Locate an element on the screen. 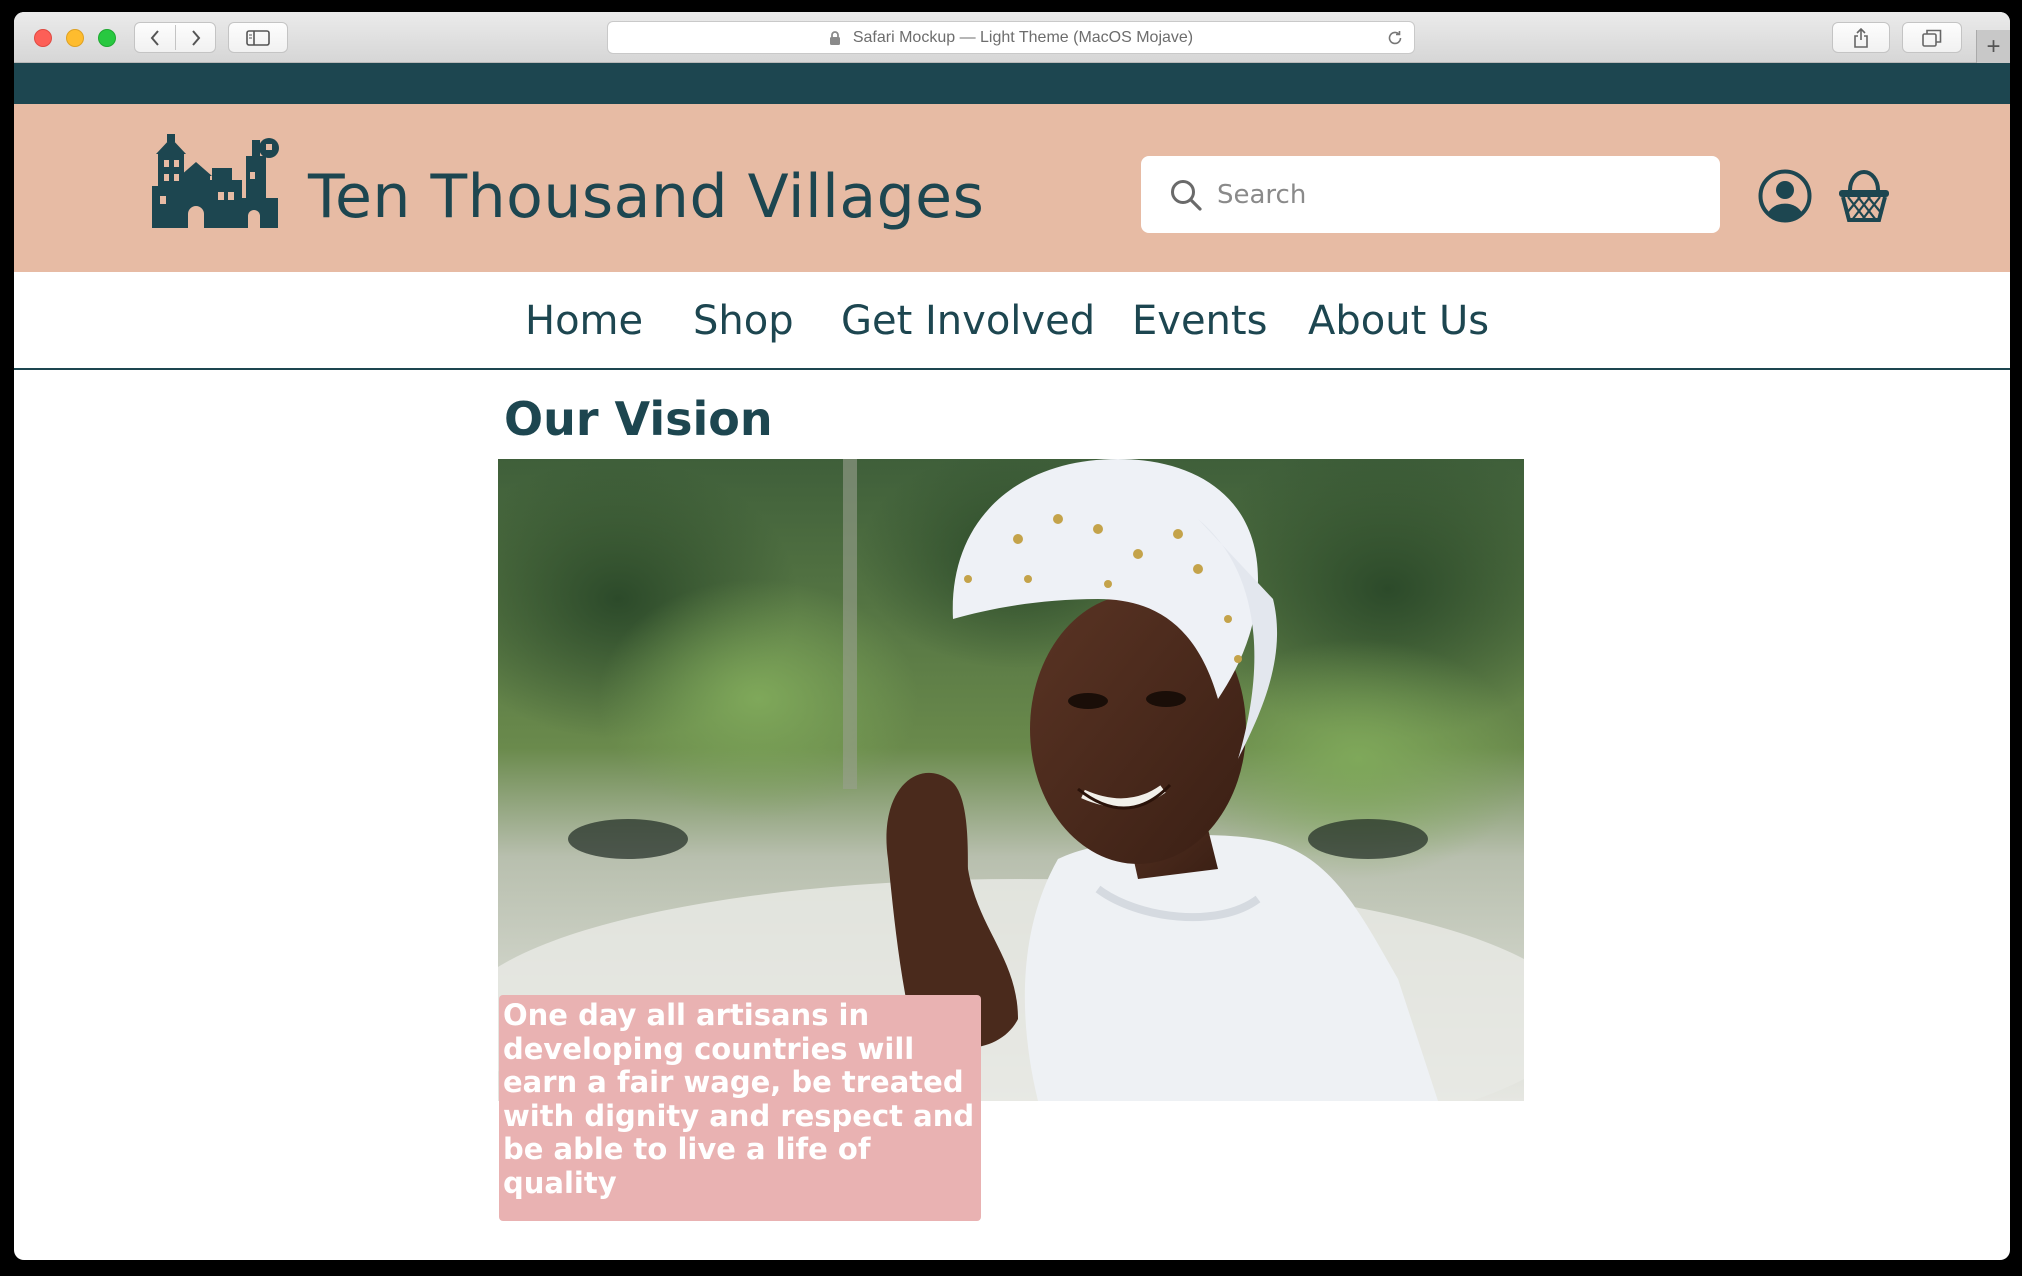 This screenshot has width=2022, height=1276. nav-item-shop: Shop is located at coordinates (743, 321).